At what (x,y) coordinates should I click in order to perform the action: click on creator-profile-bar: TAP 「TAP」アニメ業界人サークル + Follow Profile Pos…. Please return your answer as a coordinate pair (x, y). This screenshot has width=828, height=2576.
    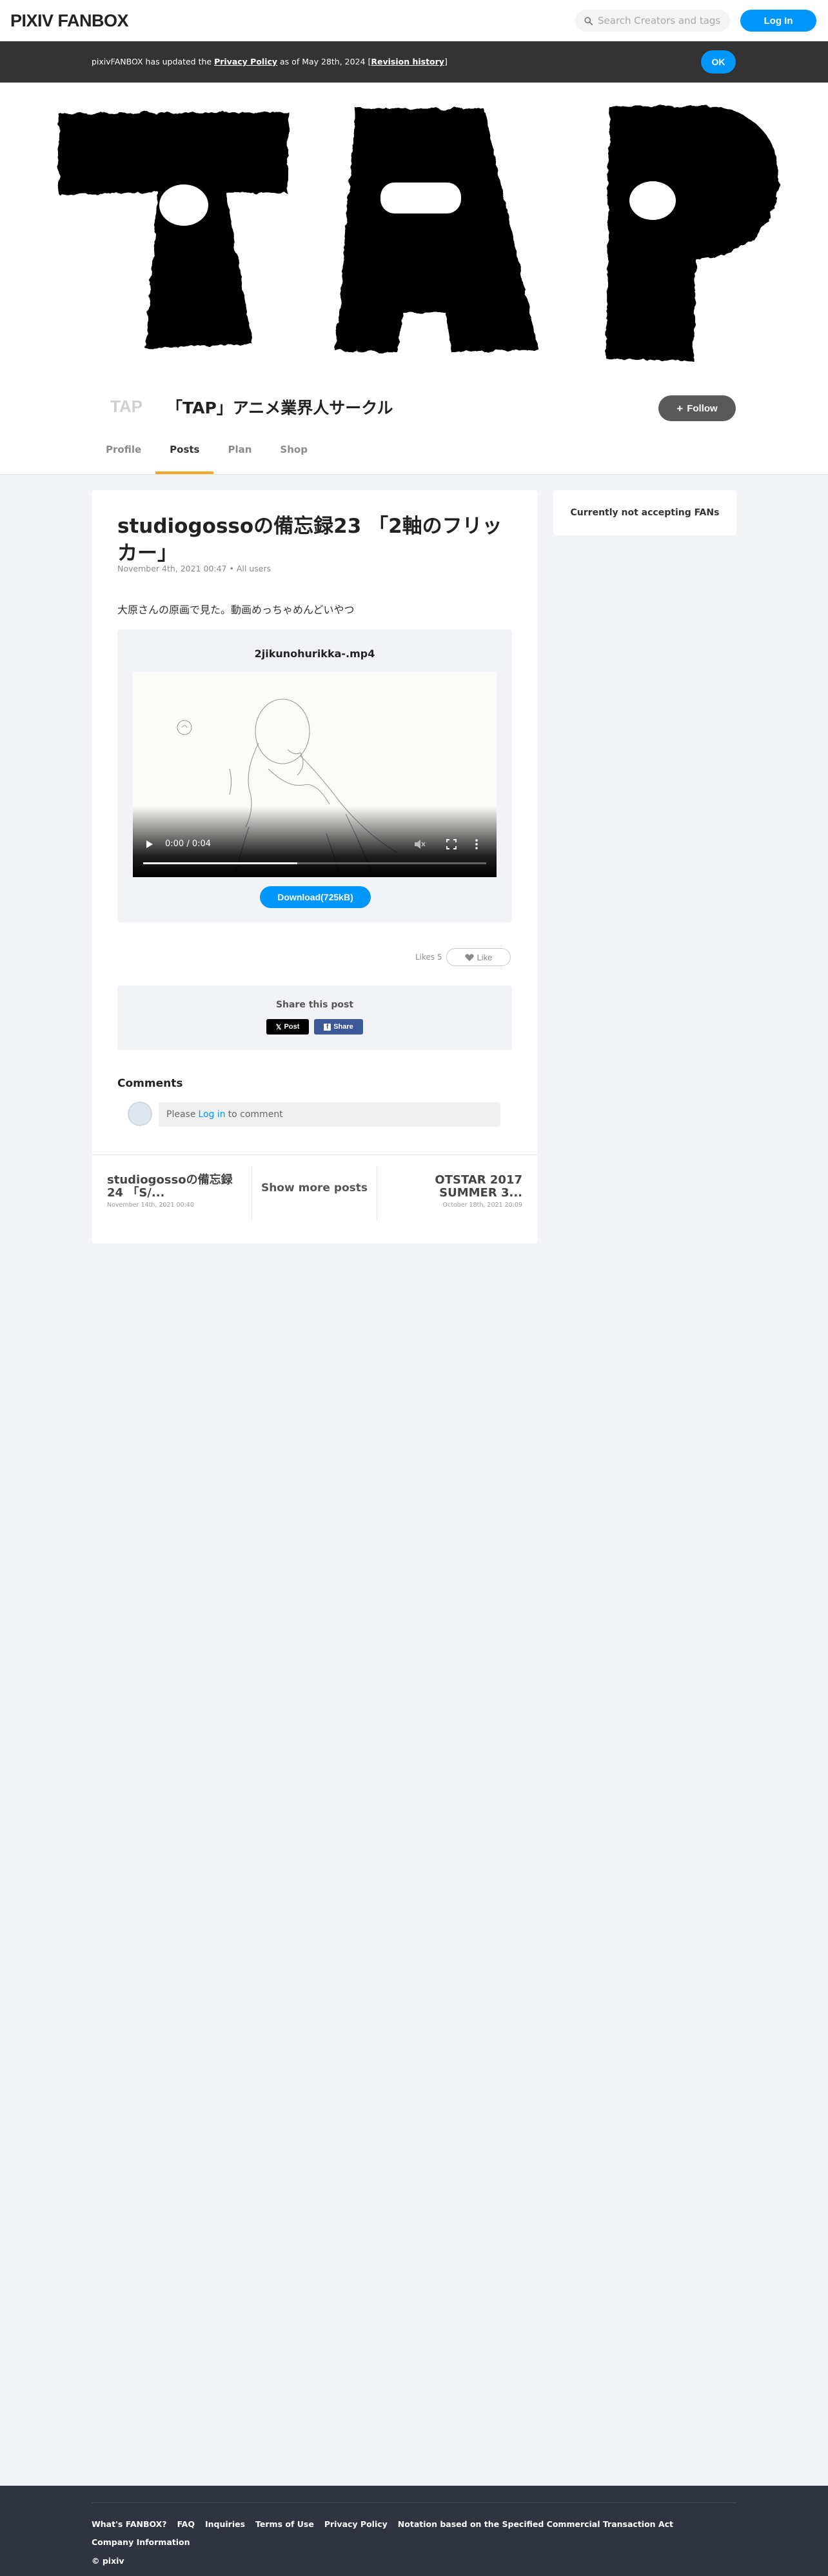
    Looking at the image, I should click on (414, 424).